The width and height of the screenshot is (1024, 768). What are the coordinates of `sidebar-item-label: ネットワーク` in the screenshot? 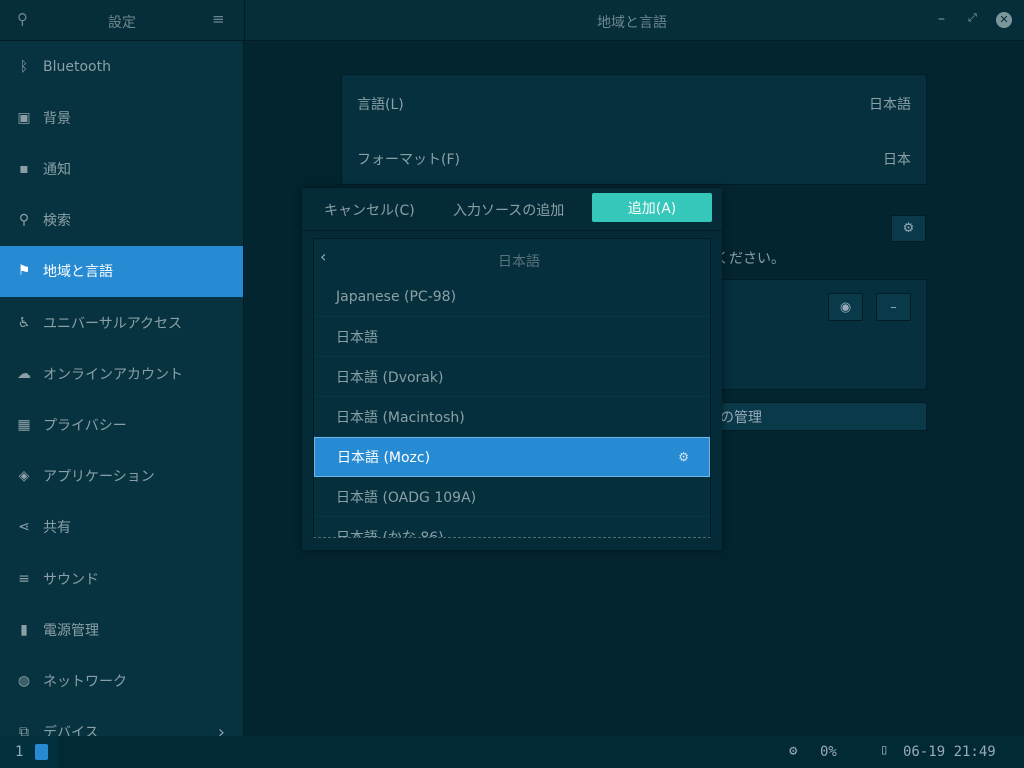 It's located at (85, 681).